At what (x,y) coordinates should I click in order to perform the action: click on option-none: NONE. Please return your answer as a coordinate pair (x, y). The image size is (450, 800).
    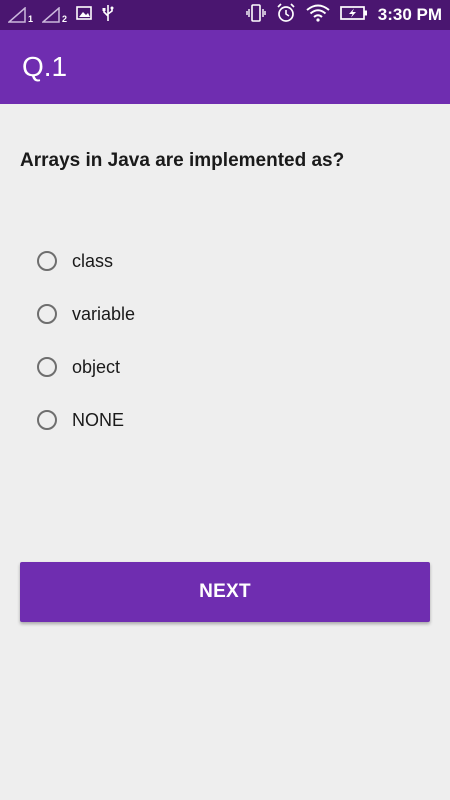
    Looking at the image, I should click on (86, 420).